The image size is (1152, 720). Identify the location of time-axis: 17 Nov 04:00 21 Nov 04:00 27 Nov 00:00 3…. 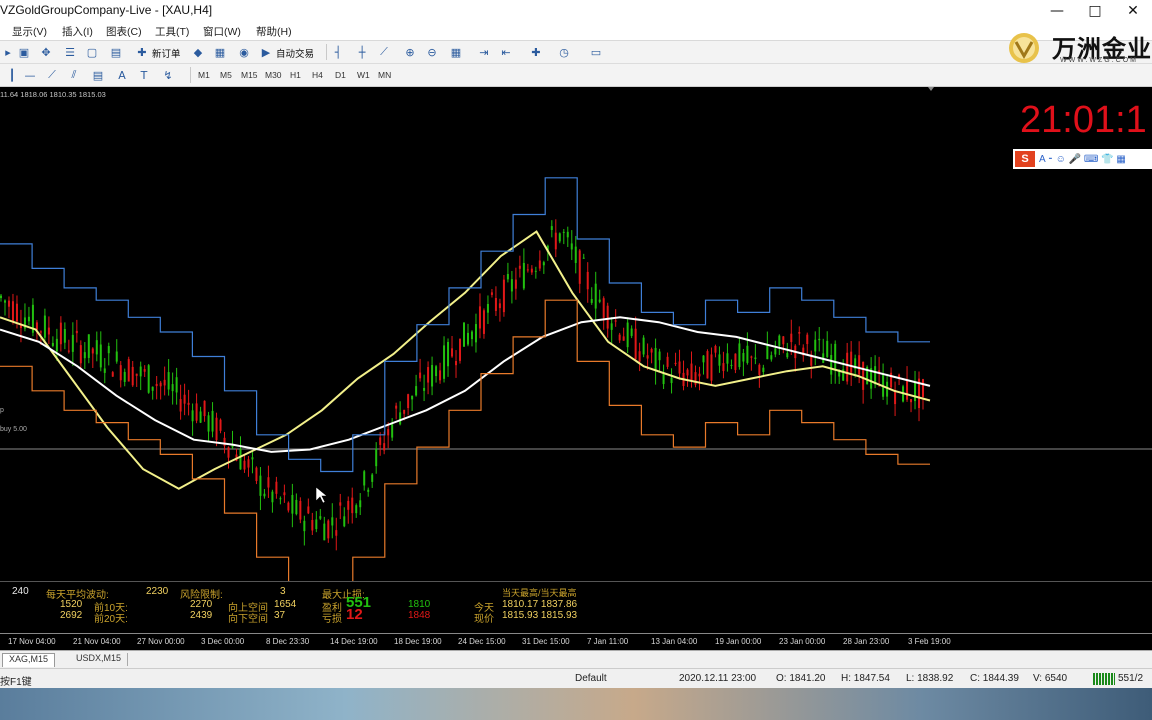
(576, 642).